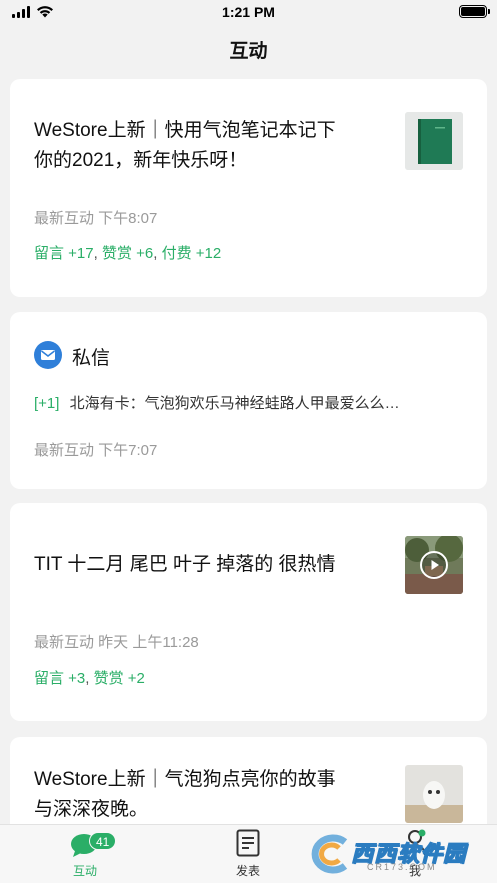  Describe the element at coordinates (96, 450) in the screenshot. I see `latest-interaction-time: 最新互动 下午7:07` at that location.